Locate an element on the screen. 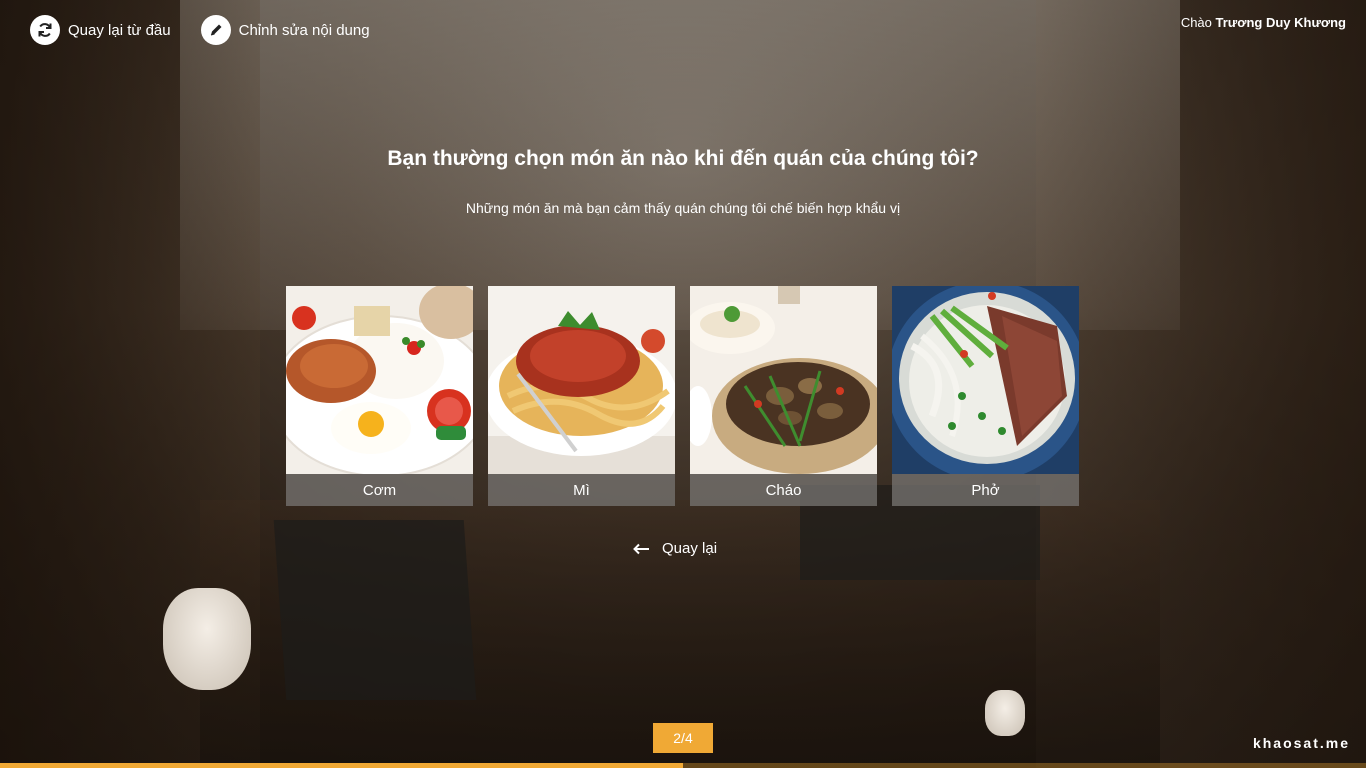  back-button: Quay lại is located at coordinates (674, 548).